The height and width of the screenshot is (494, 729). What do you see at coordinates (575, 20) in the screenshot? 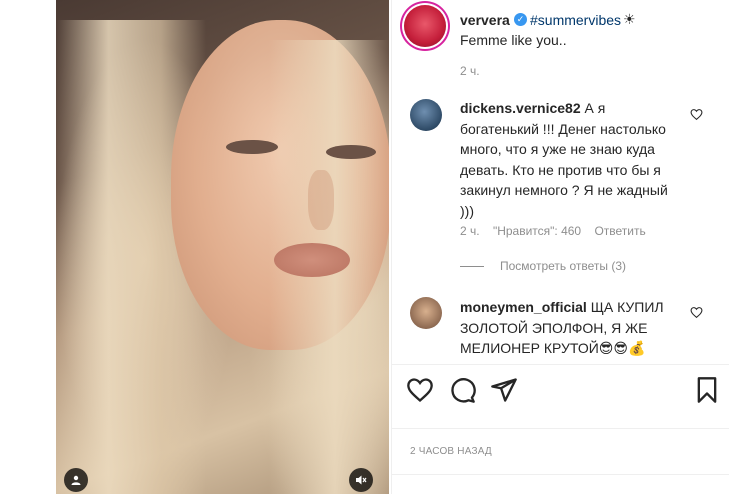
I see `hashtag-link: #summervibes` at bounding box center [575, 20].